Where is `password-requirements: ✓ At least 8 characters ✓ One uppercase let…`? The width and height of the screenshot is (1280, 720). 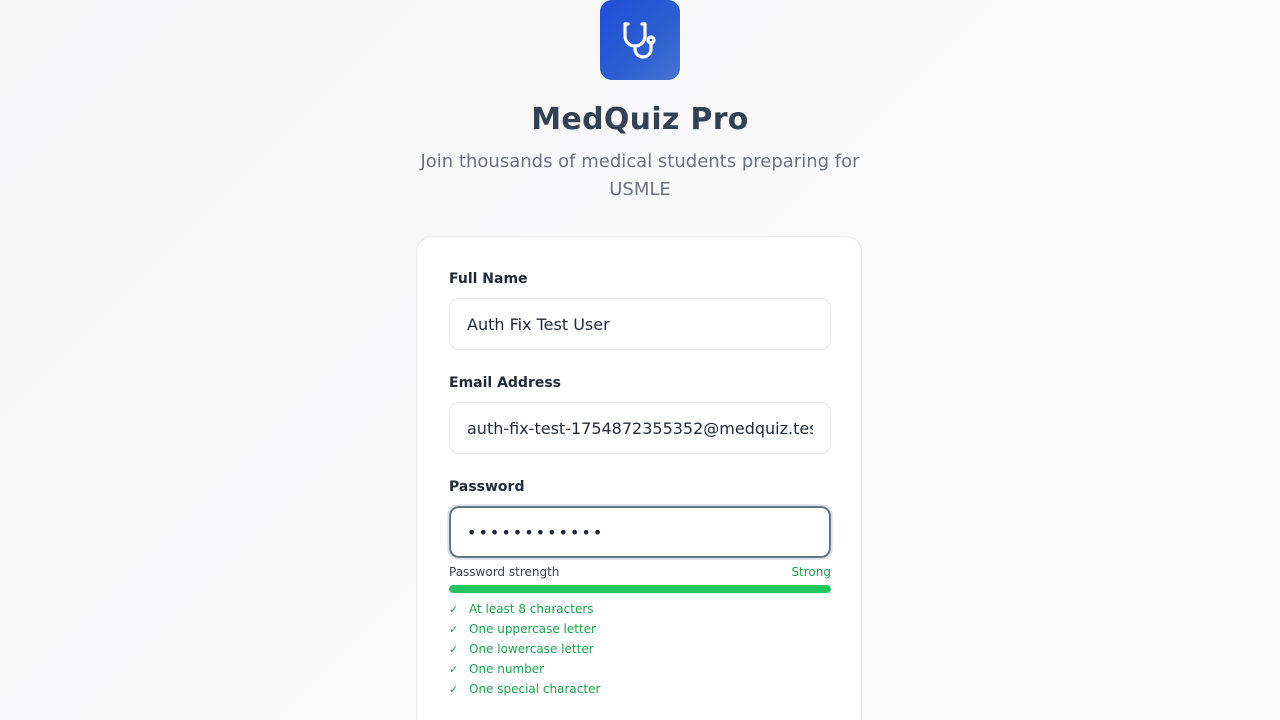
password-requirements: ✓ At least 8 characters ✓ One uppercase let… is located at coordinates (524, 649).